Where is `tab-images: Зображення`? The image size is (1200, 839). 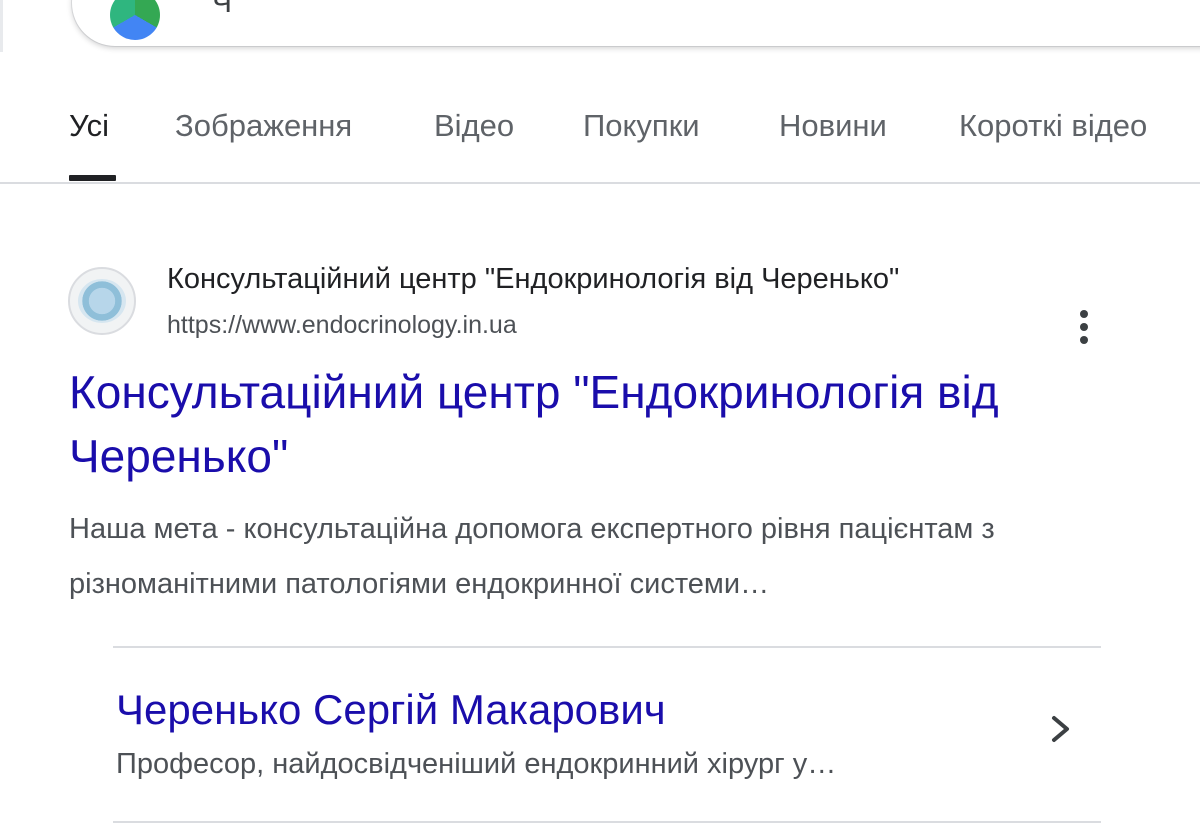
tab-images: Зображення is located at coordinates (263, 126).